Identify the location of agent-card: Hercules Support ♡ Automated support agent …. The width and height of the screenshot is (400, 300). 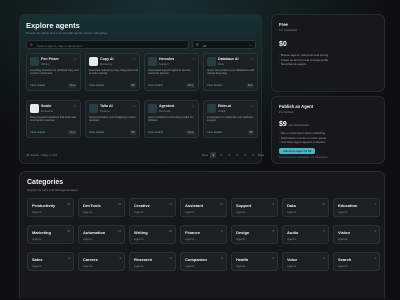
(171, 72).